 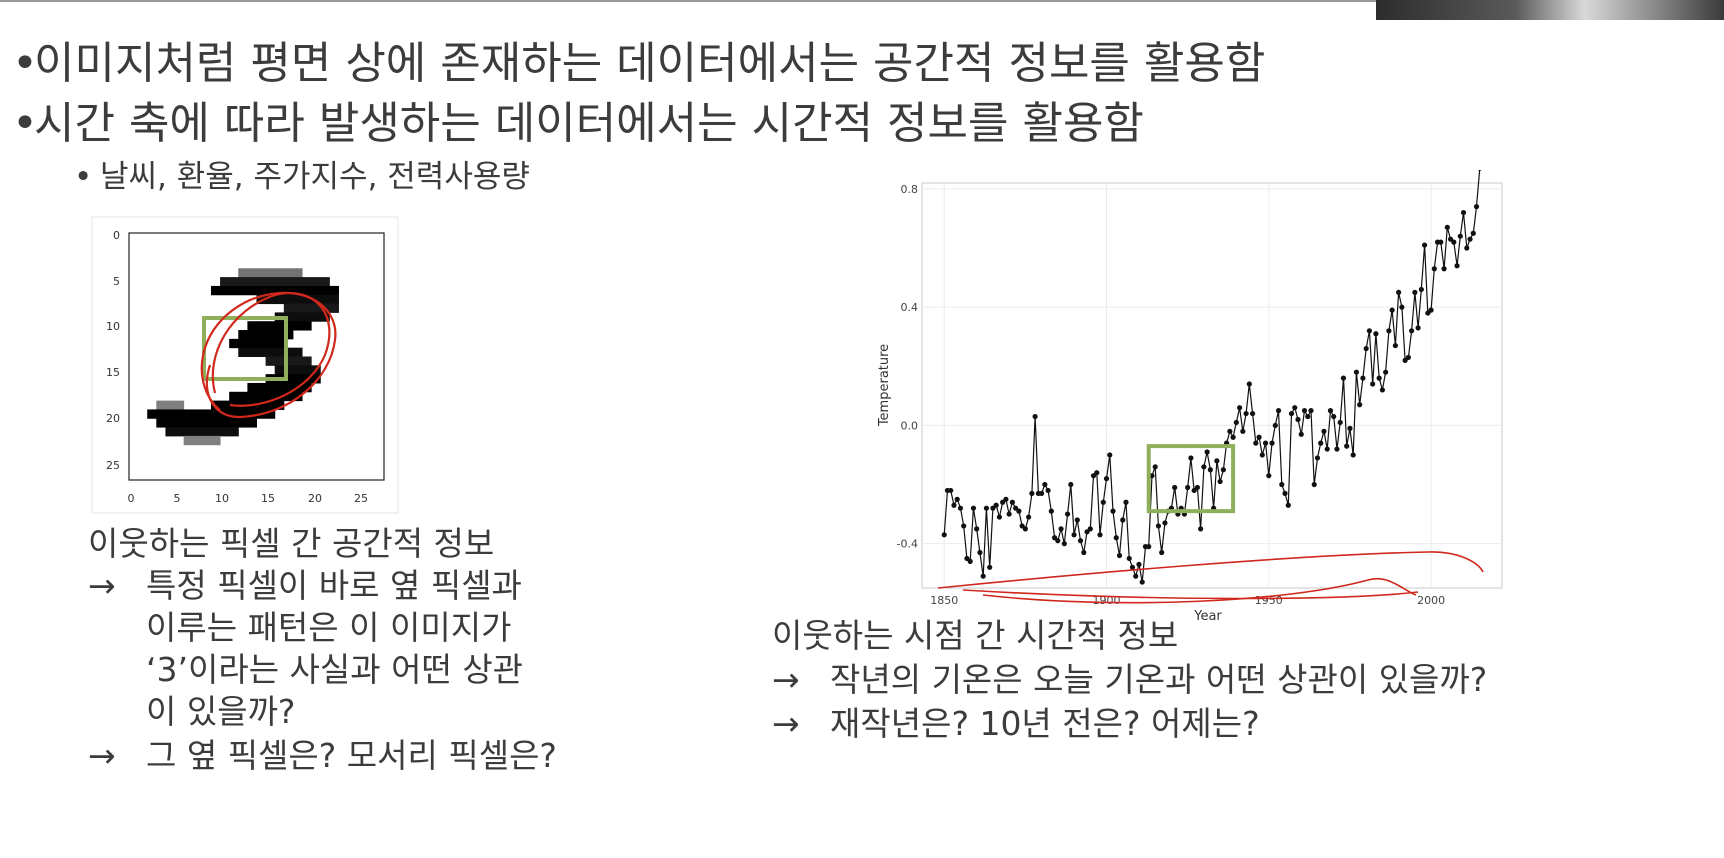 I want to click on y-tick-labels: -0.4 0.0 0.4 0.8, so click(x=907, y=367).